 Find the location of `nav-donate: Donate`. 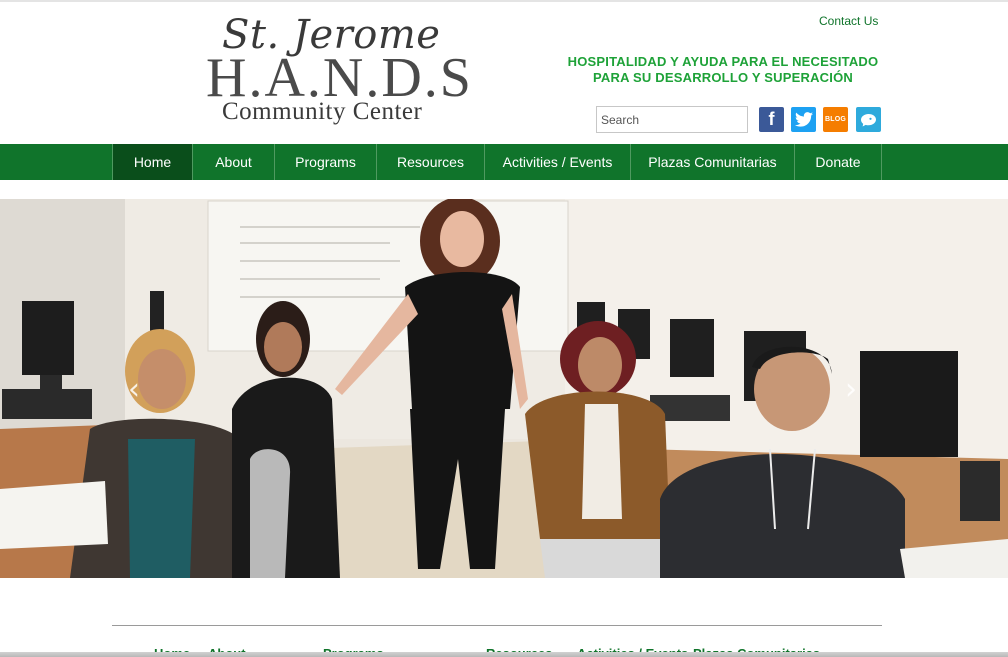

nav-donate: Donate is located at coordinates (838, 162).